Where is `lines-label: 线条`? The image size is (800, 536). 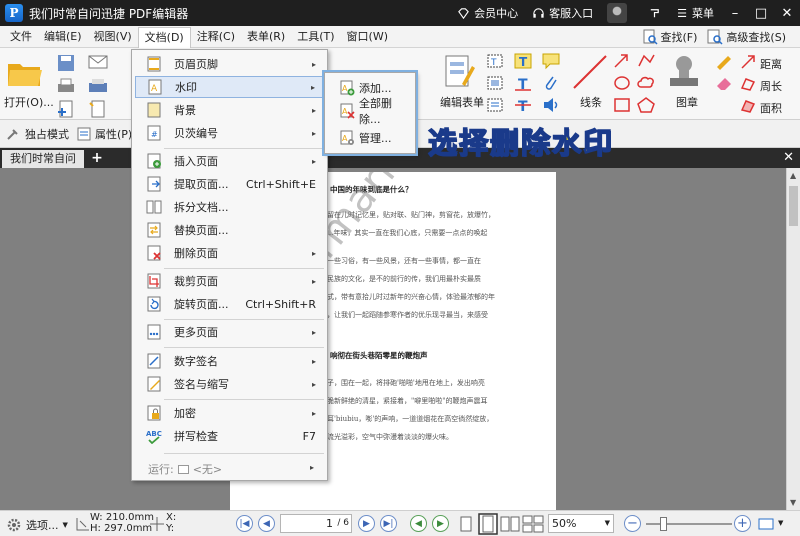 lines-label: 线条 is located at coordinates (591, 102).